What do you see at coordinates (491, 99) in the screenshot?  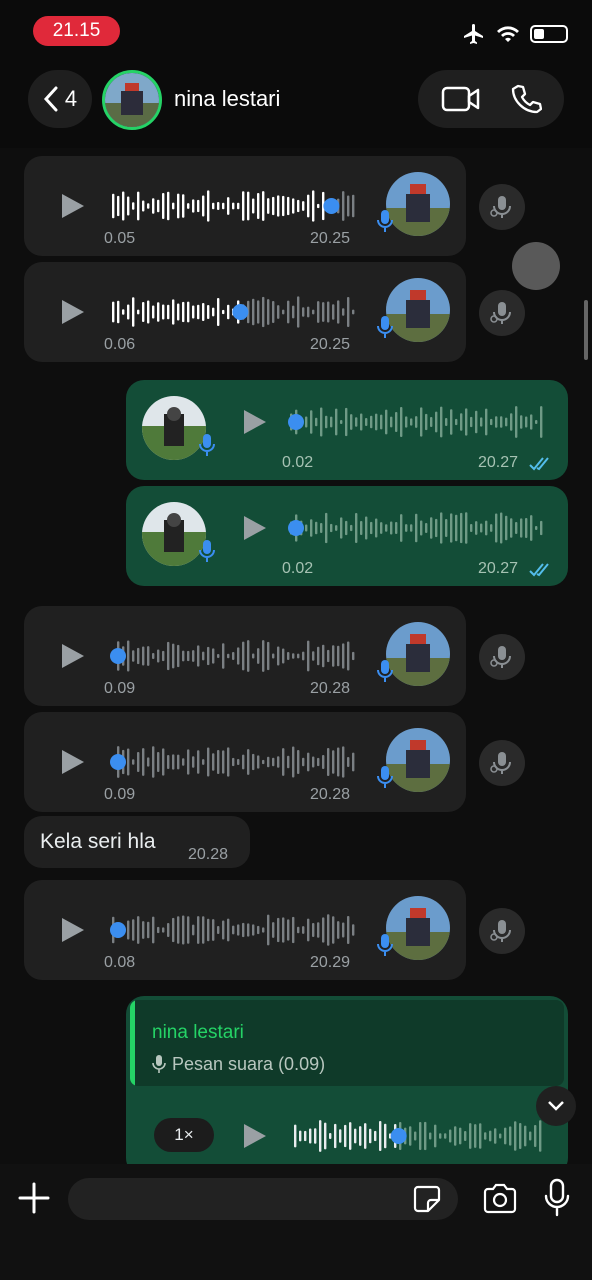 I see `call-actions` at bounding box center [491, 99].